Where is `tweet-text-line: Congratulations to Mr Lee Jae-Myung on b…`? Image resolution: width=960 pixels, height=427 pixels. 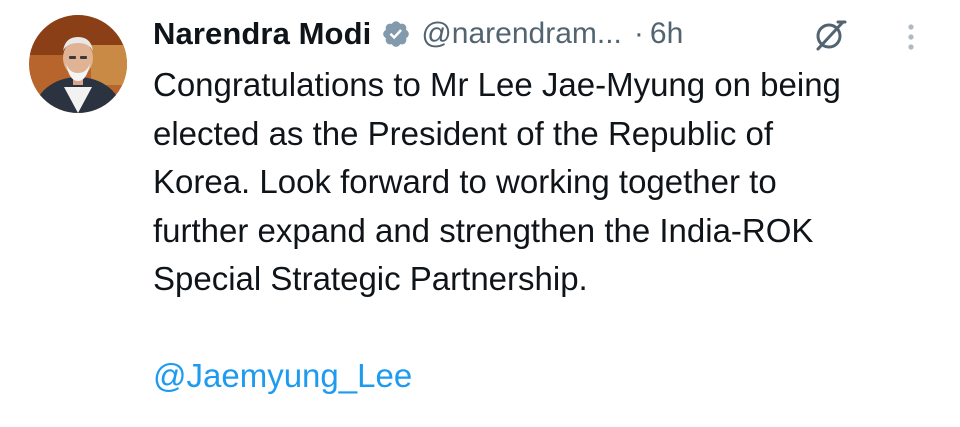
tweet-text-line: Congratulations to Mr Lee Jae-Myung on b… is located at coordinates (497, 84).